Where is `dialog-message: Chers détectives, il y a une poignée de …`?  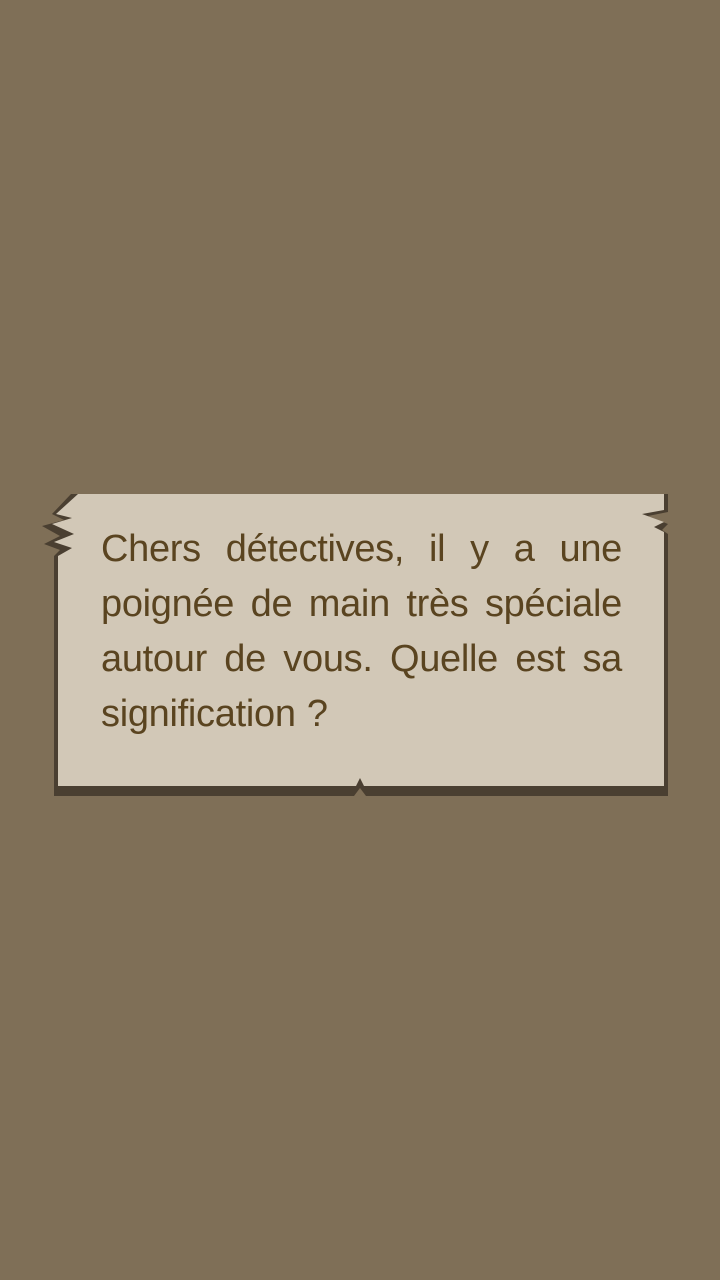 dialog-message: Chers détectives, il y a une poignée de … is located at coordinates (361, 631).